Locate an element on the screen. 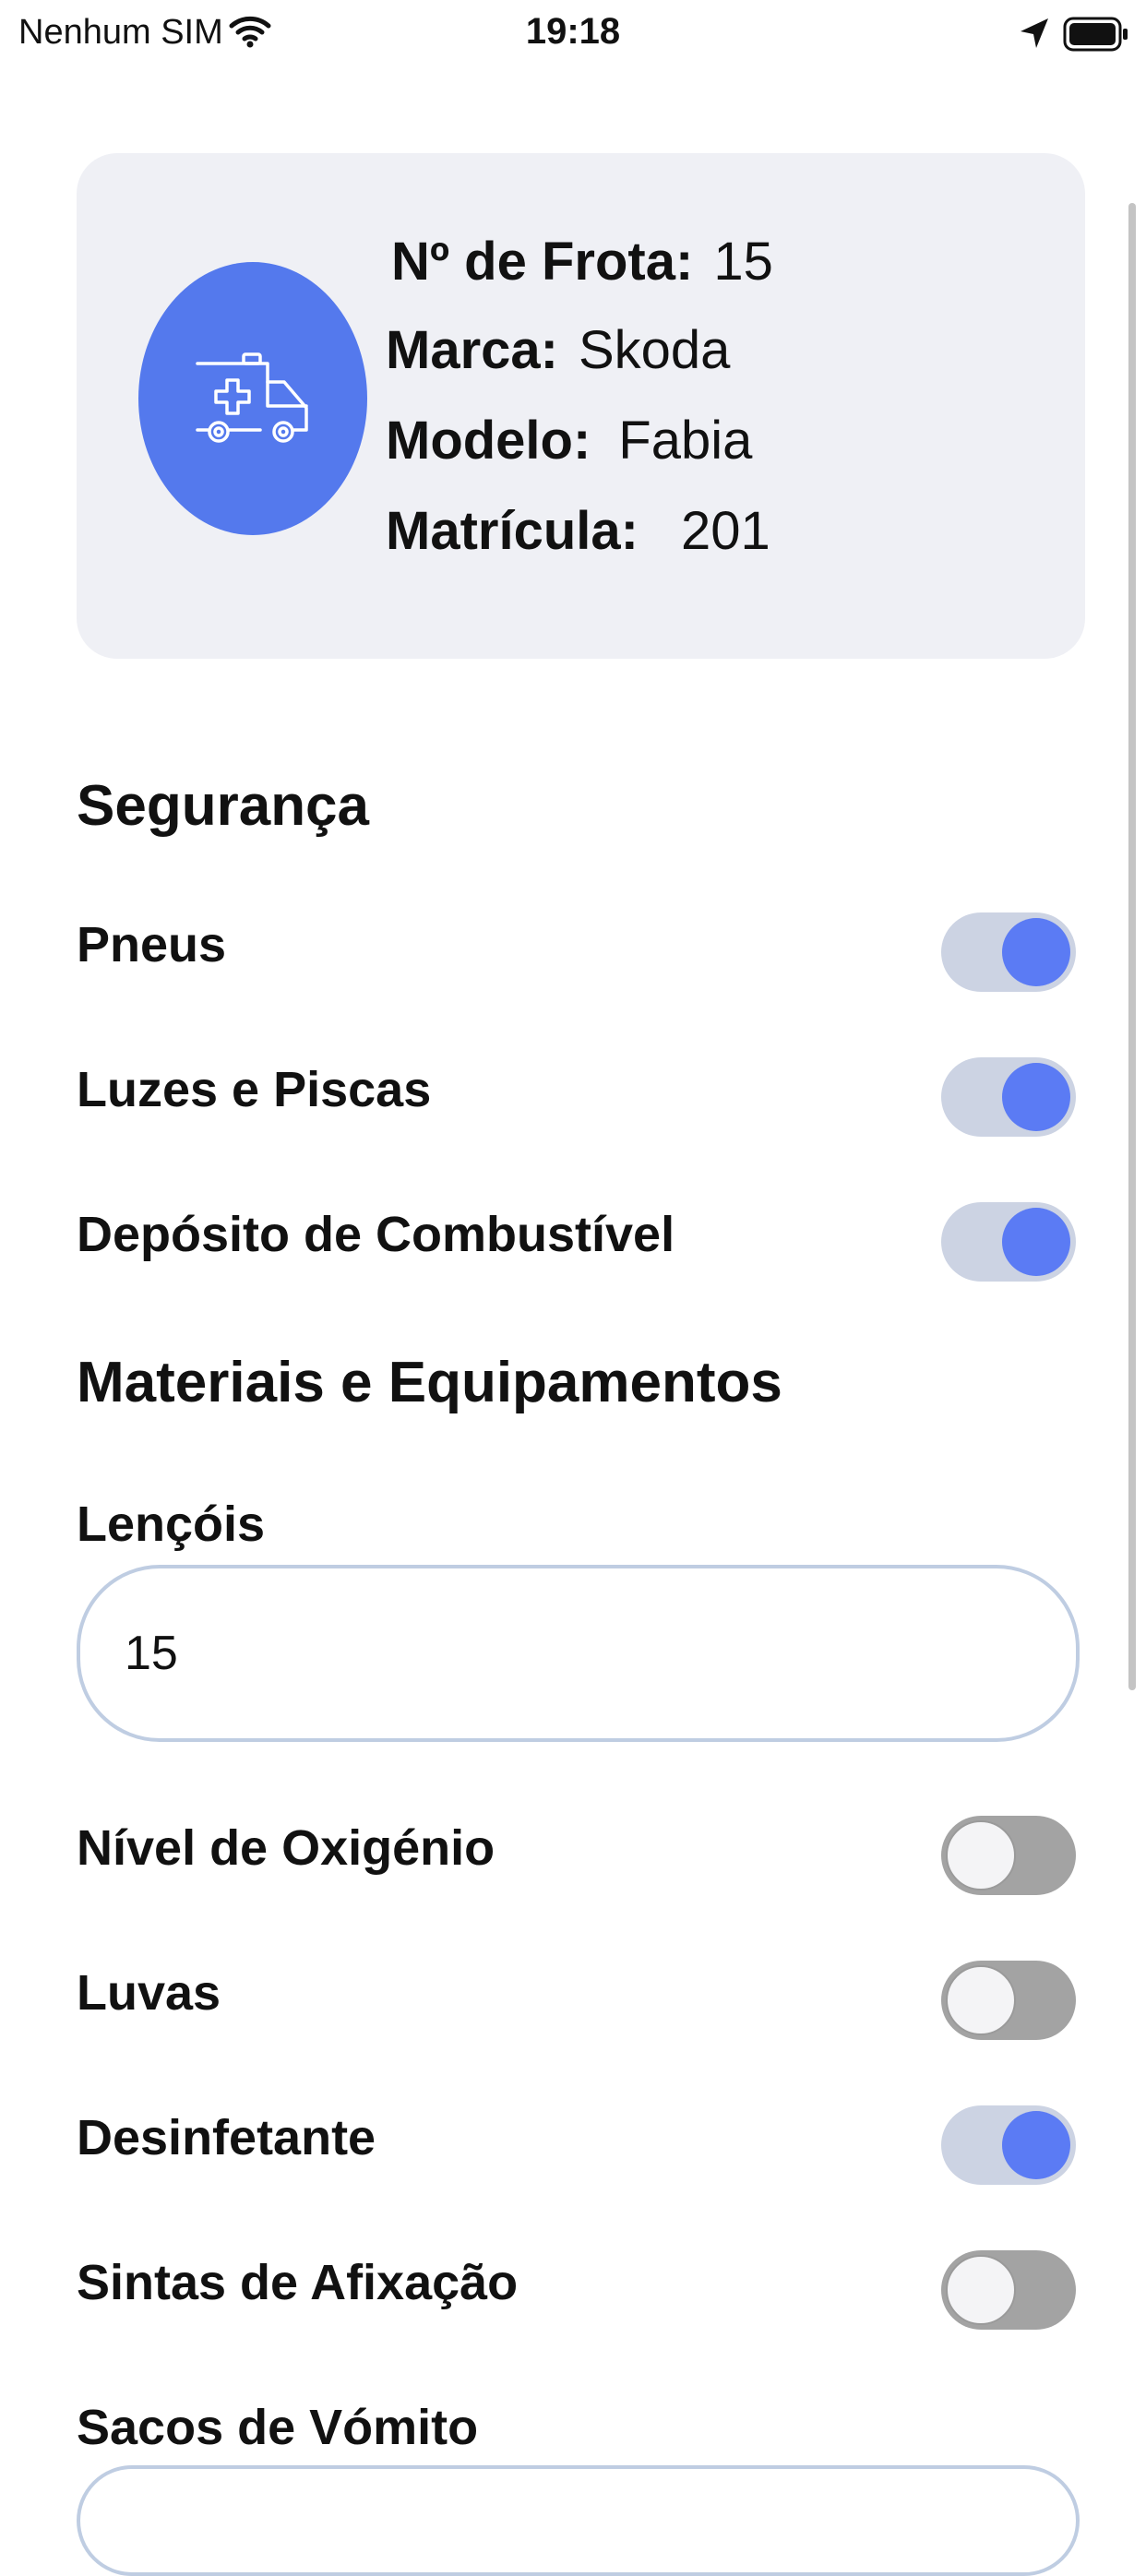  gloves-label: Luvas is located at coordinates (149, 1993).